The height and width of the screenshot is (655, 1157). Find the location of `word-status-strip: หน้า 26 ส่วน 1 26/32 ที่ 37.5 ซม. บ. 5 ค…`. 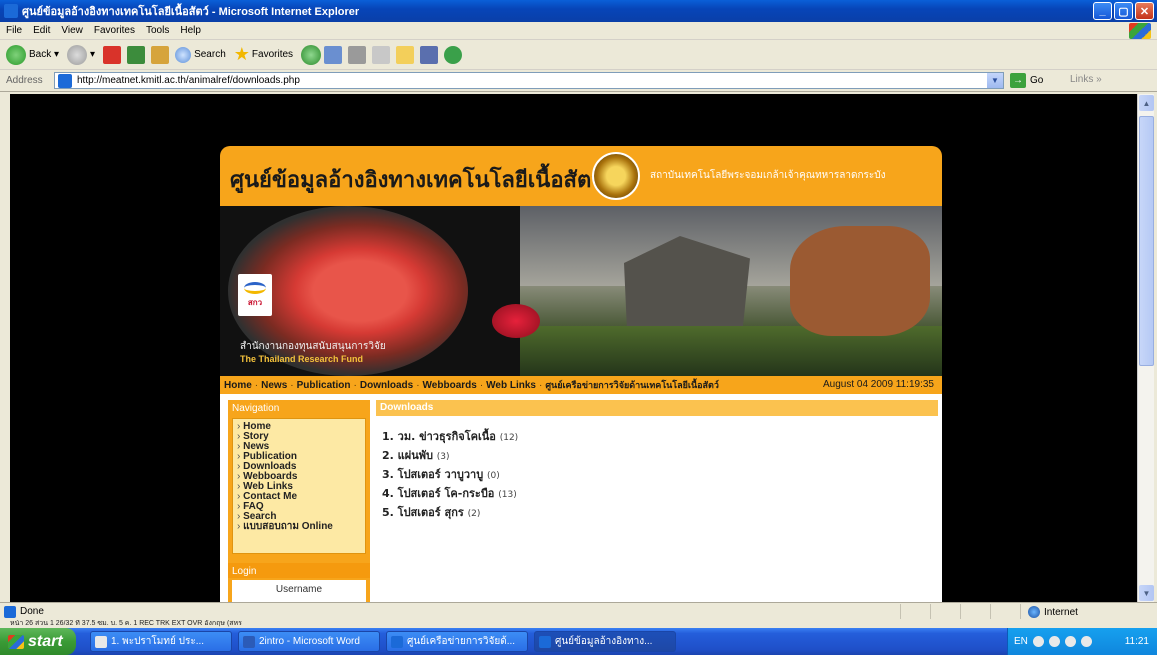

word-status-strip: หน้า 26 ส่วน 1 26/32 ที่ 37.5 ซม. บ. 5 ค… is located at coordinates (578, 624).